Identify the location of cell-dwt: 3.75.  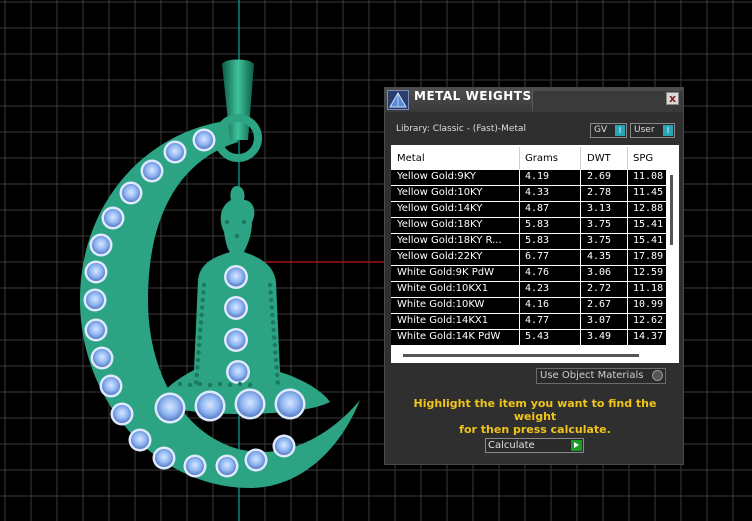
(599, 240).